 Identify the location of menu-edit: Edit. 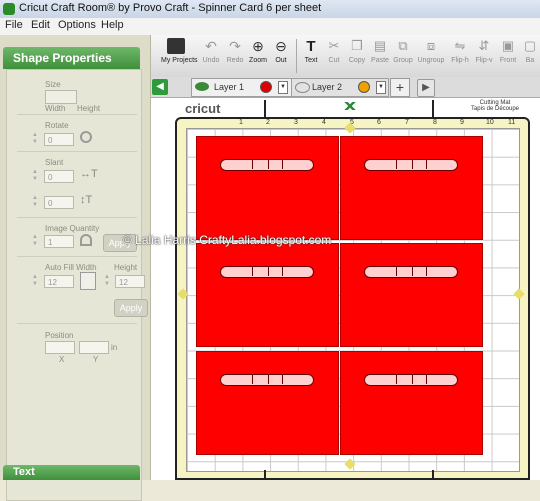
(40, 25).